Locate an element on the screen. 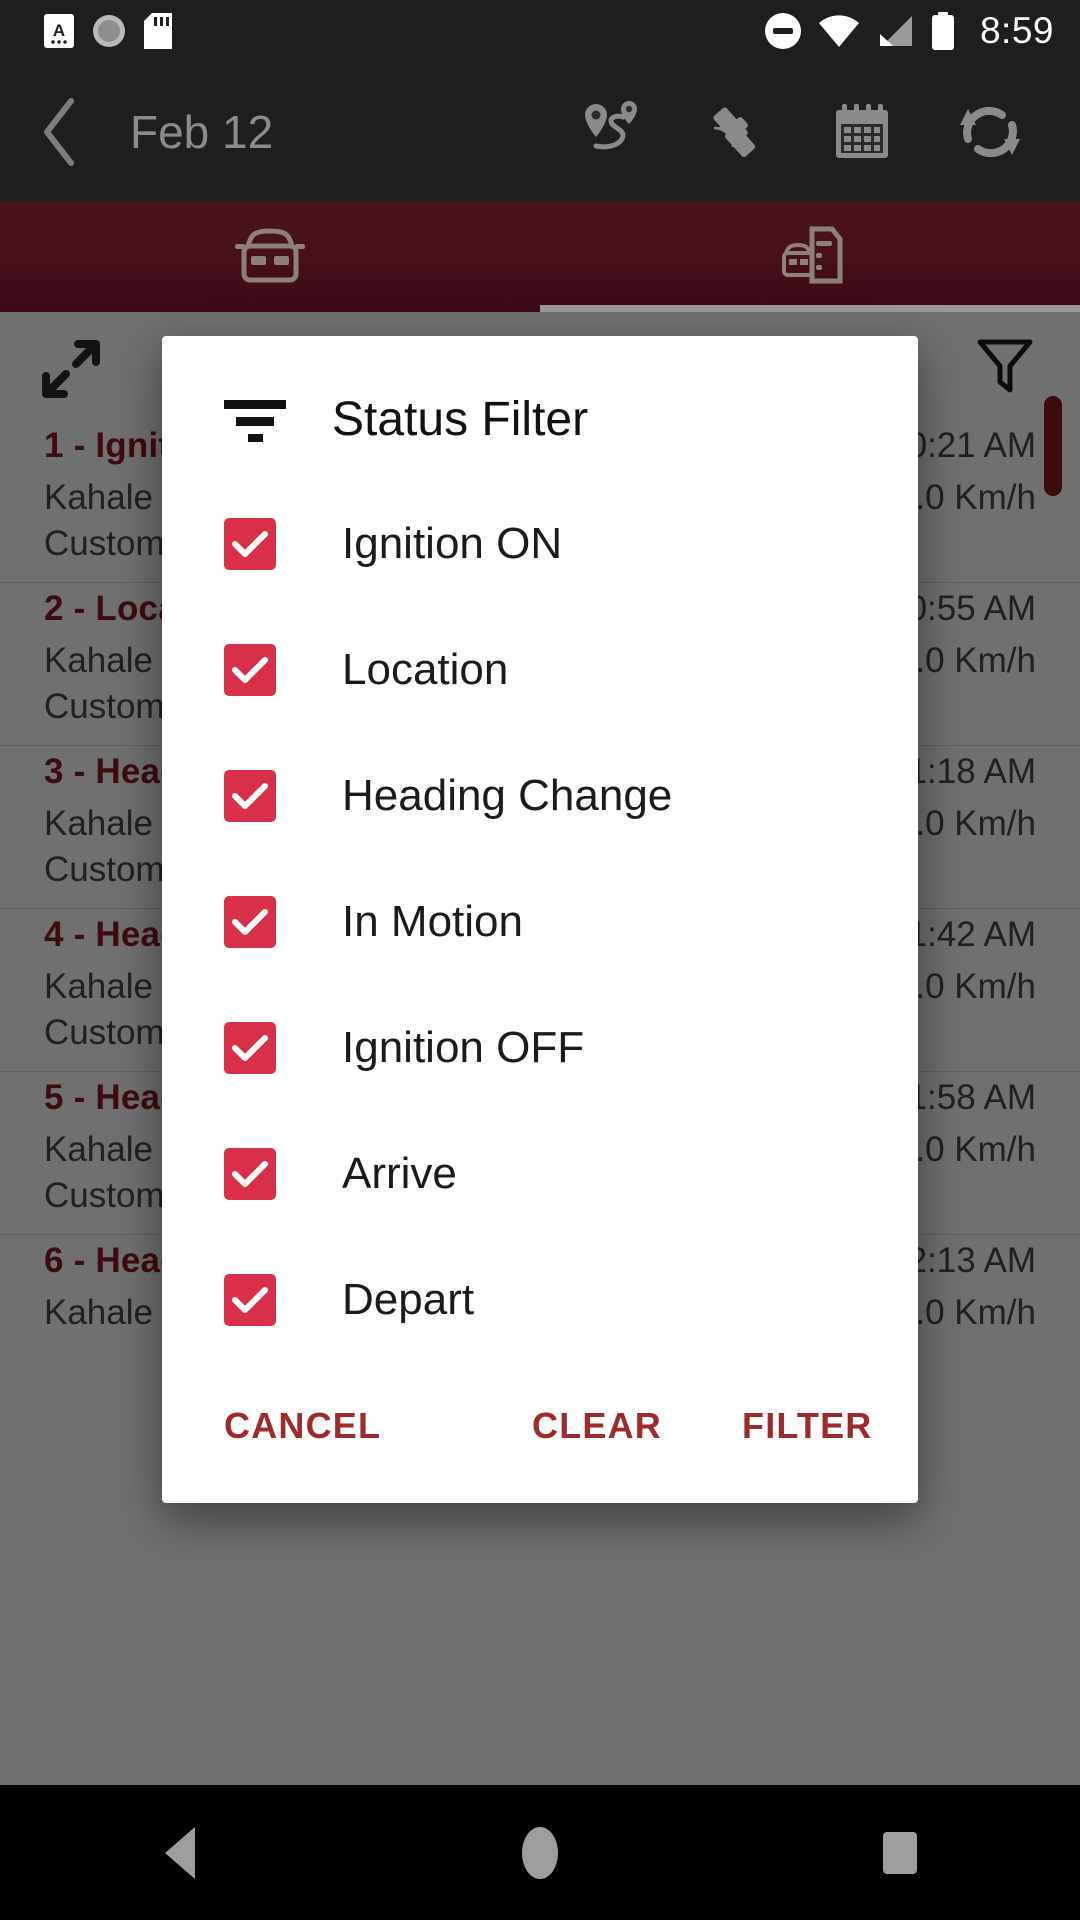  tab-vehicle is located at coordinates (270, 257).